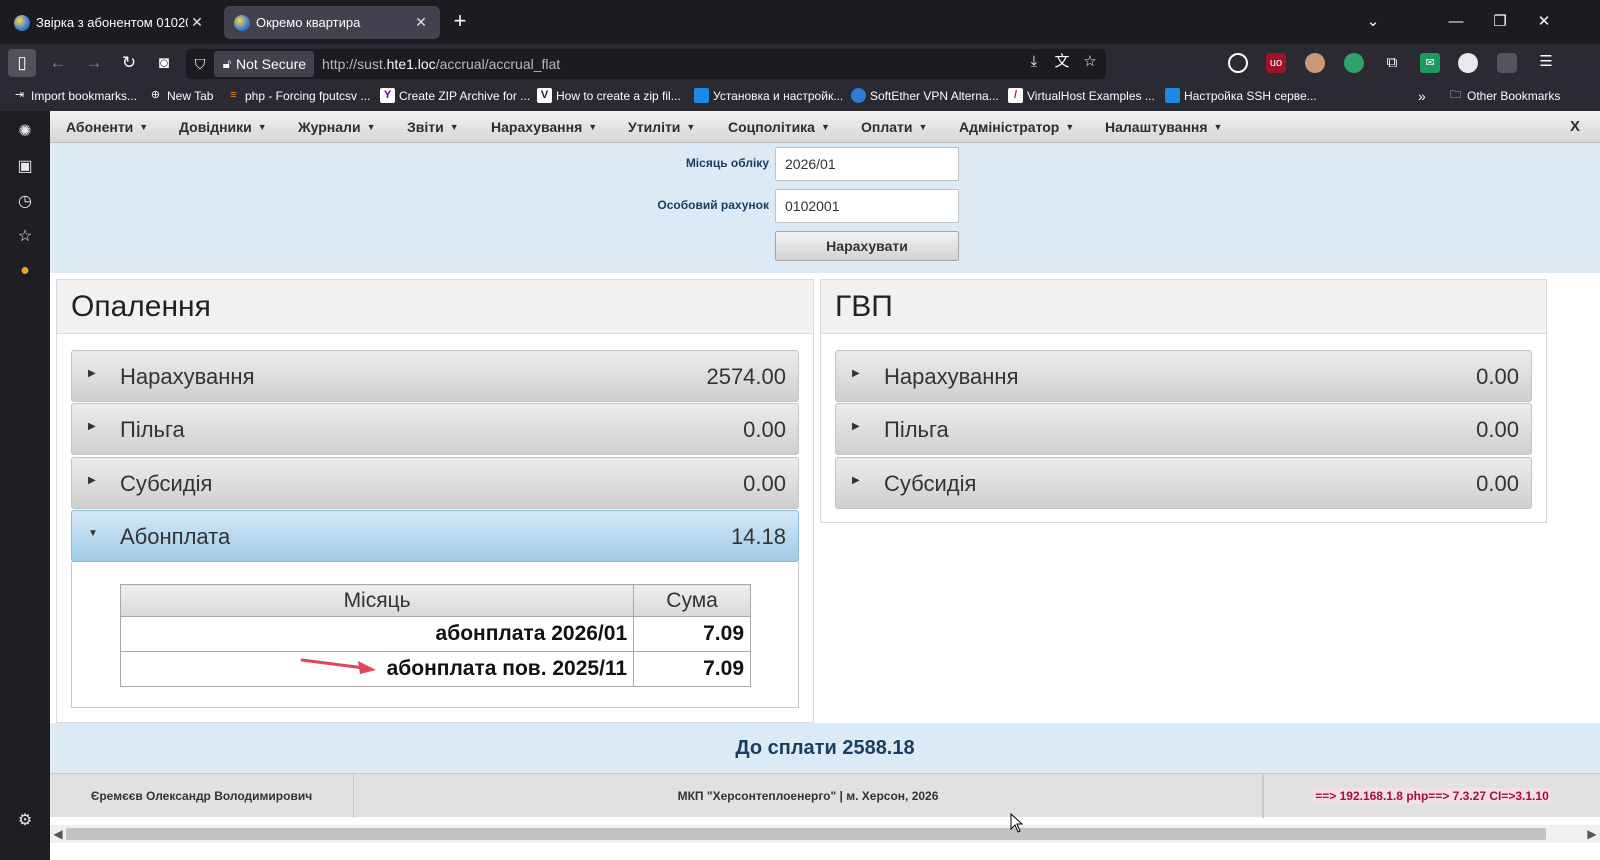 Image resolution: width=1600 pixels, height=860 pixels. I want to click on ublock-icon: uo, so click(1276, 63).